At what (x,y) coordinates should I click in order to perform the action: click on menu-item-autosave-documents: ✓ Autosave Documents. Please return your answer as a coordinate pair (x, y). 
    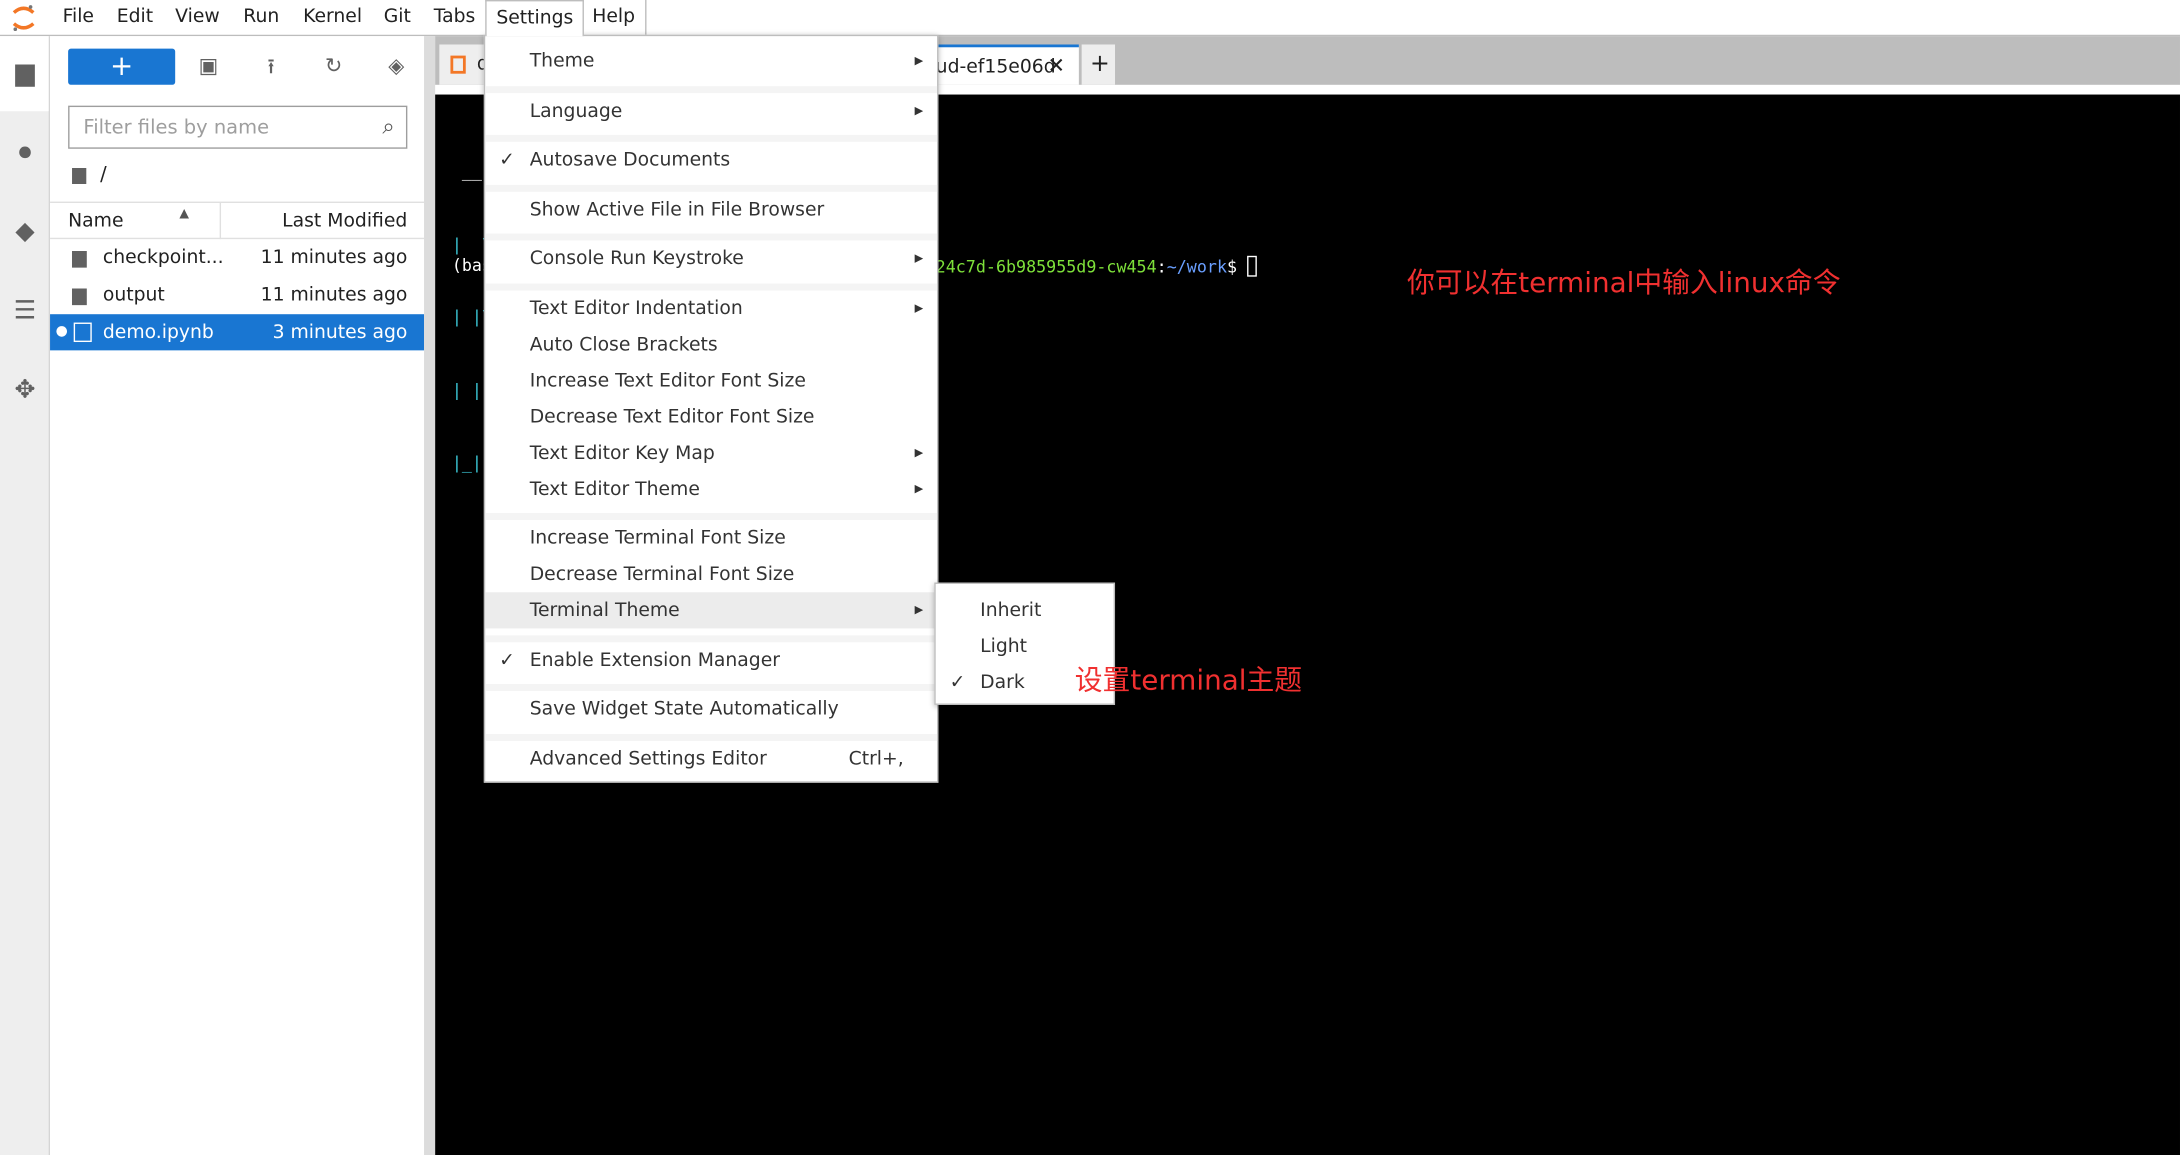
    Looking at the image, I should click on (711, 160).